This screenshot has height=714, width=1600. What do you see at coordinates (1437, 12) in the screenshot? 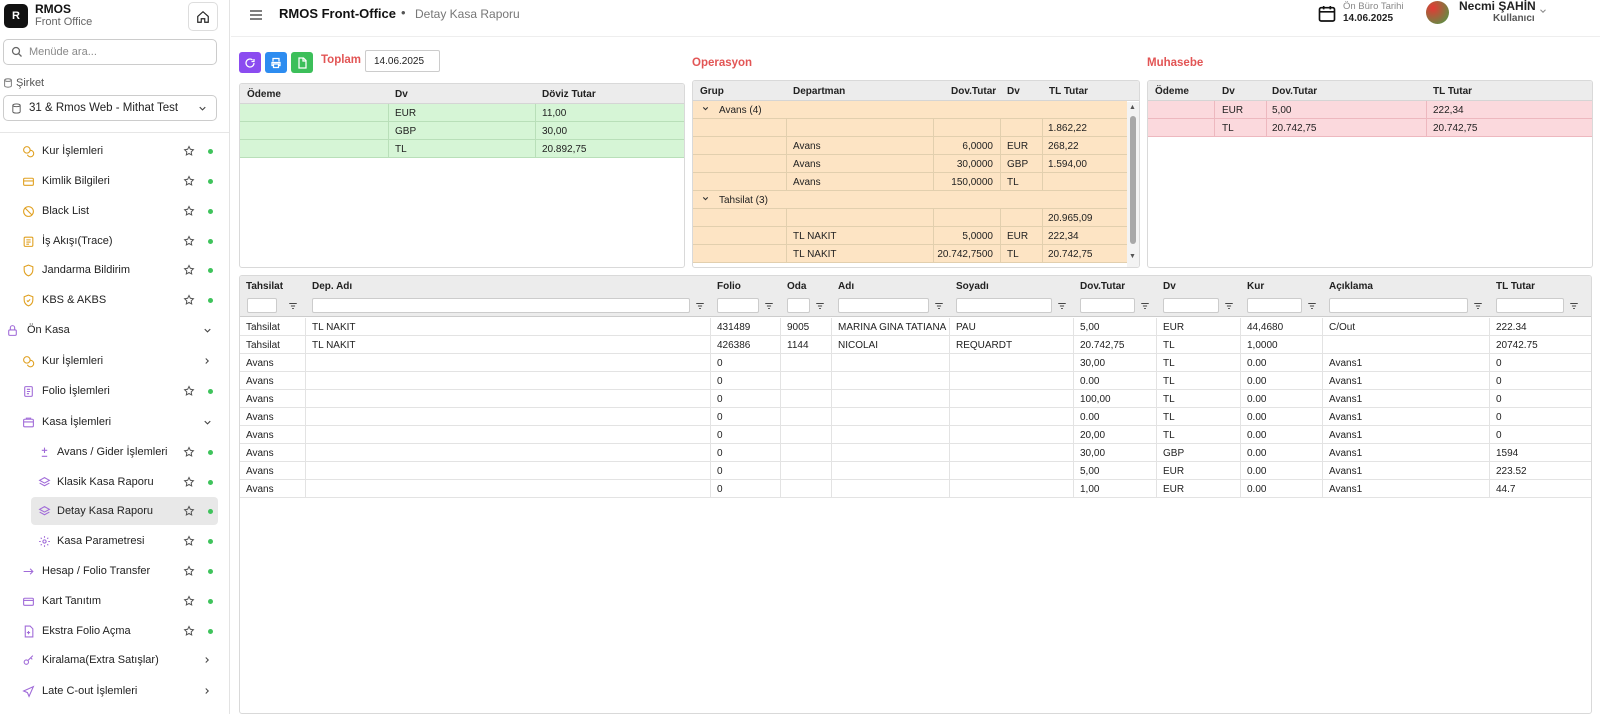
I see `avatar` at bounding box center [1437, 12].